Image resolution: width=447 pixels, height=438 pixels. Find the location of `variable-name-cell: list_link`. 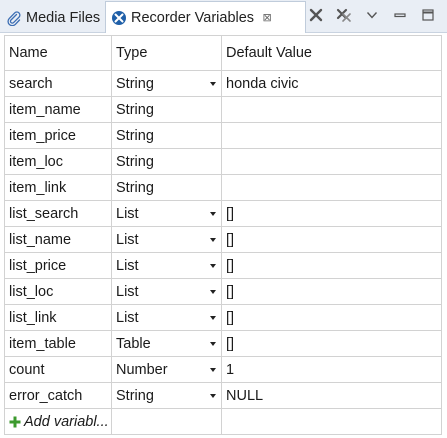

variable-name-cell: list_link is located at coordinates (58, 317).